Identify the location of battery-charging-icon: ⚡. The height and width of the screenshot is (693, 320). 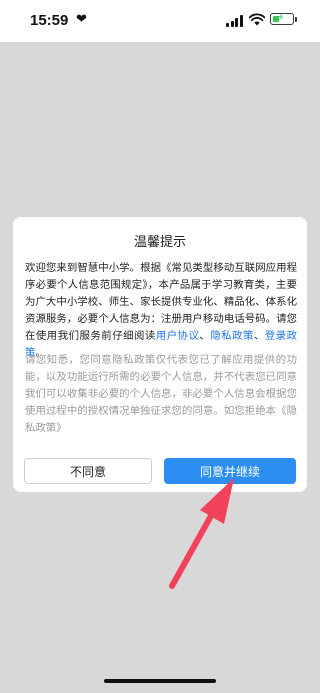
(282, 18).